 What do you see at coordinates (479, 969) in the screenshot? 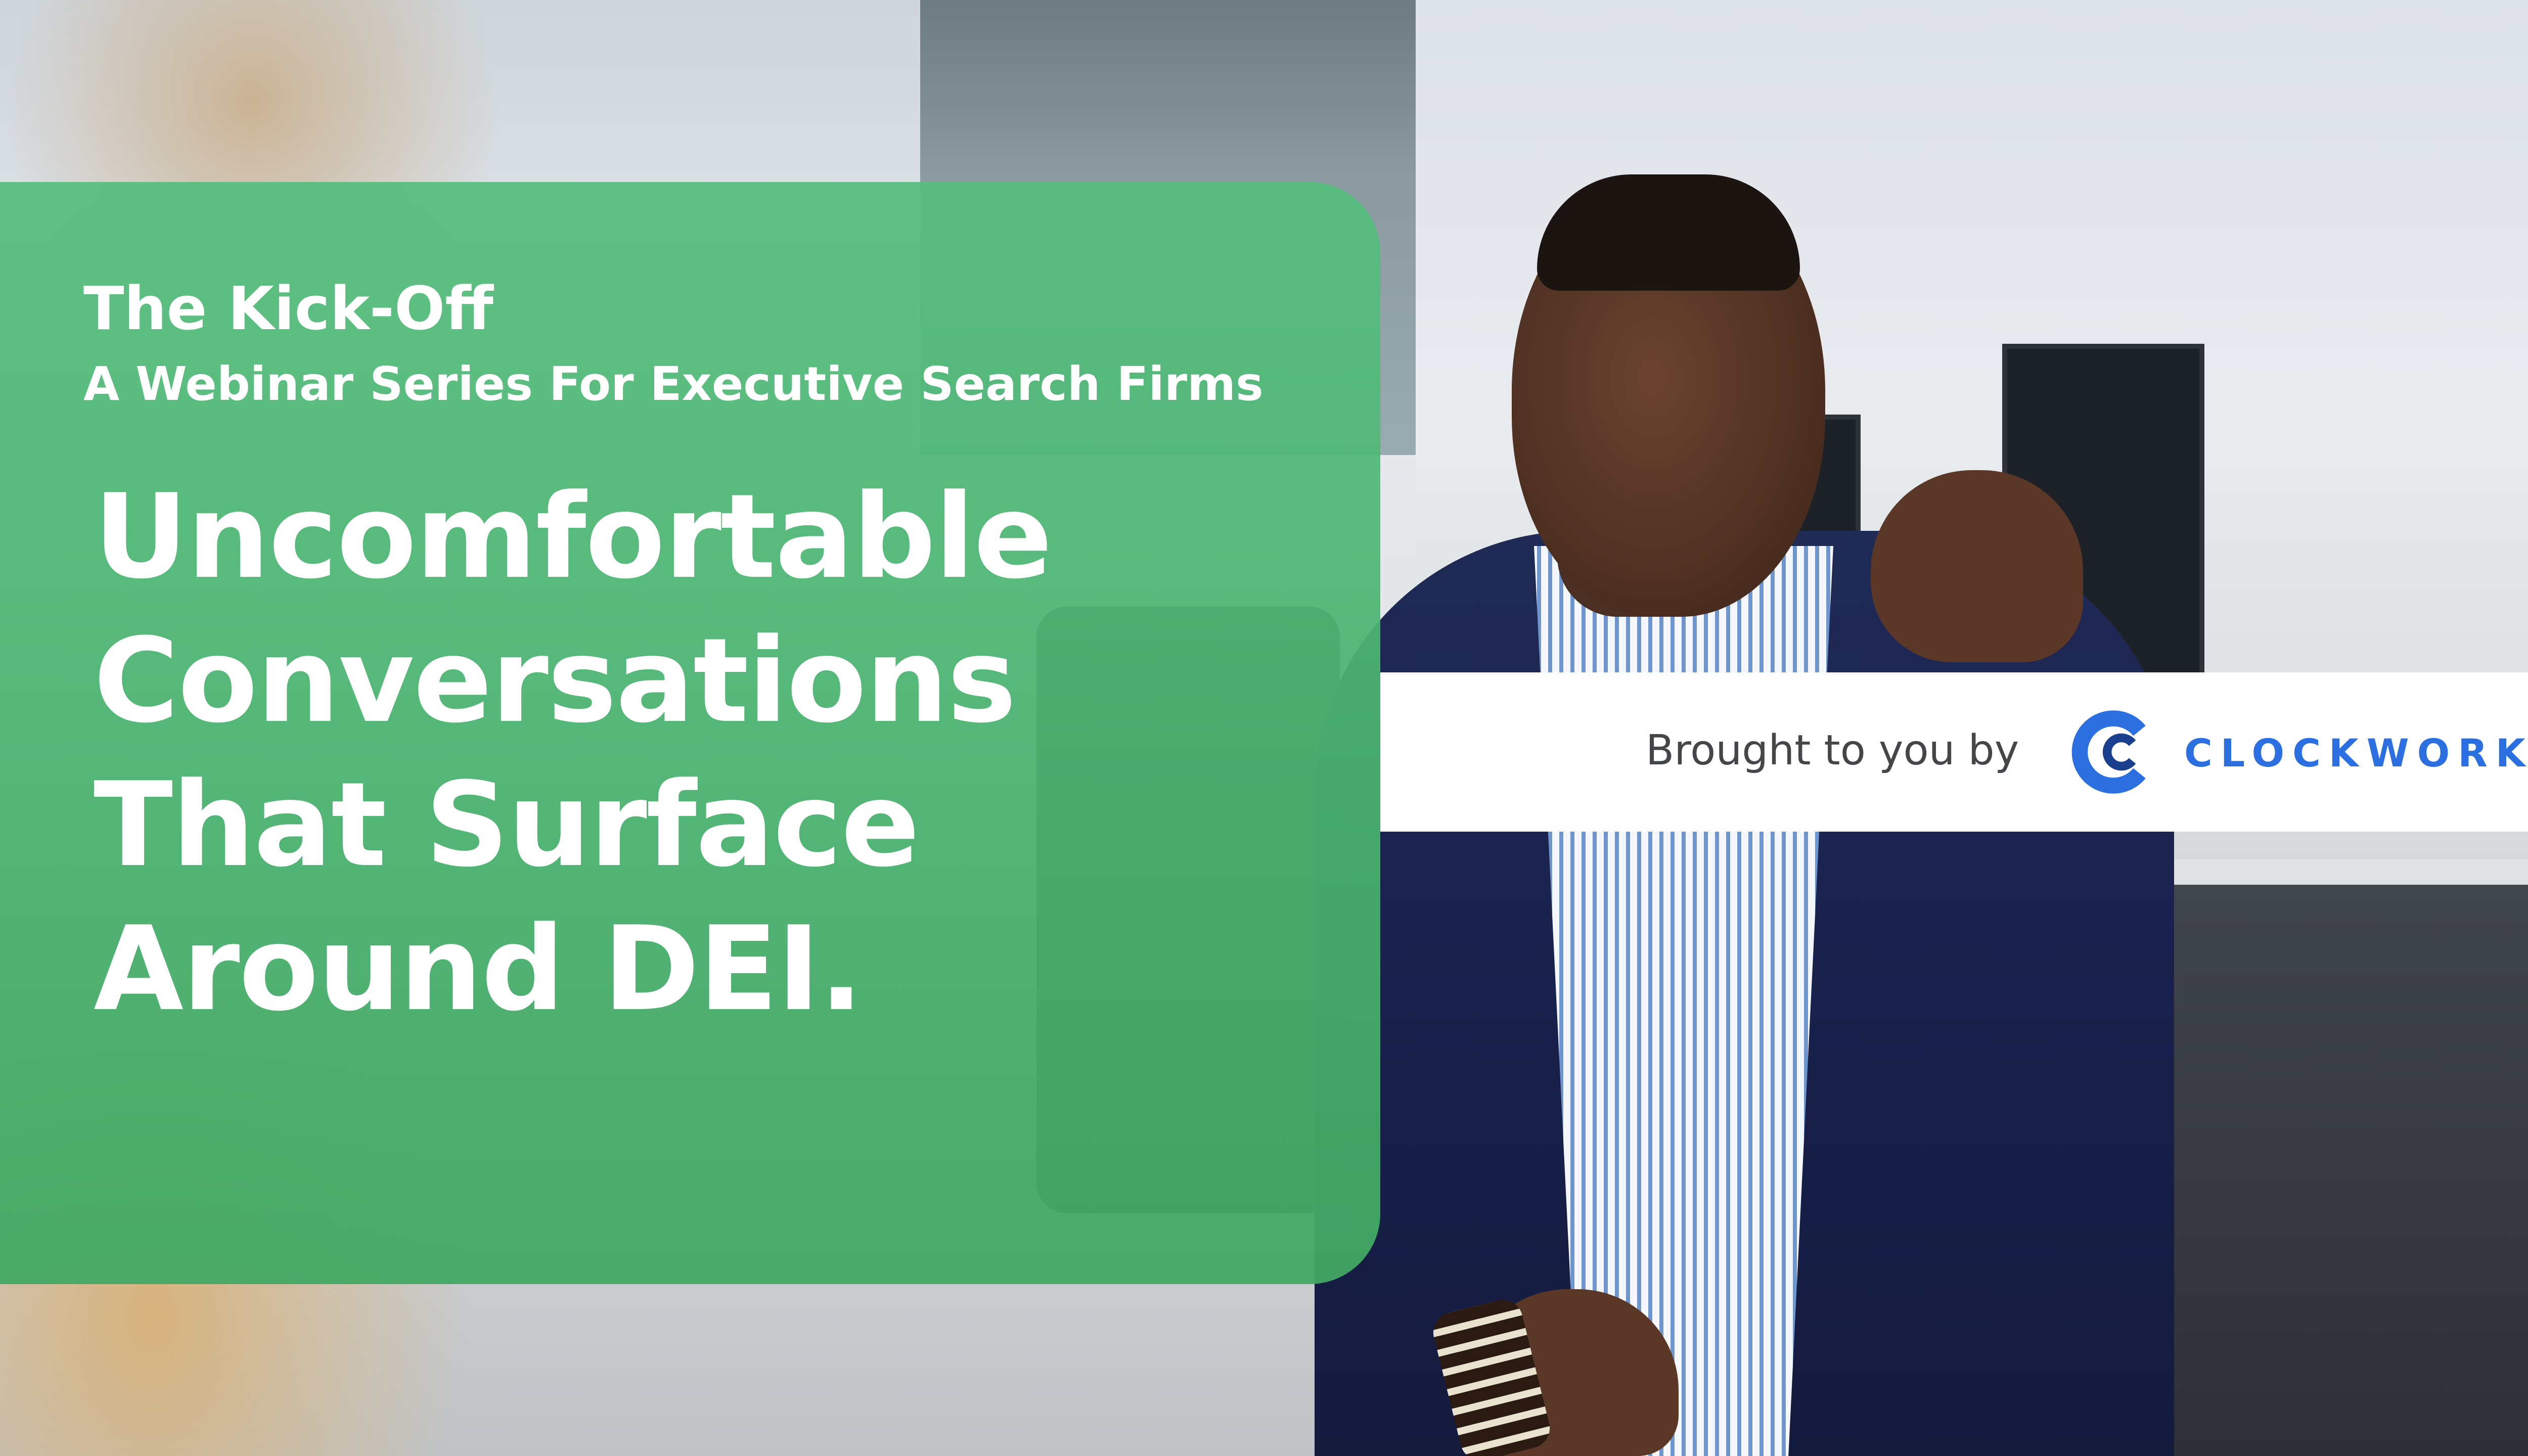
I see `headline-line: Around DEI.` at bounding box center [479, 969].